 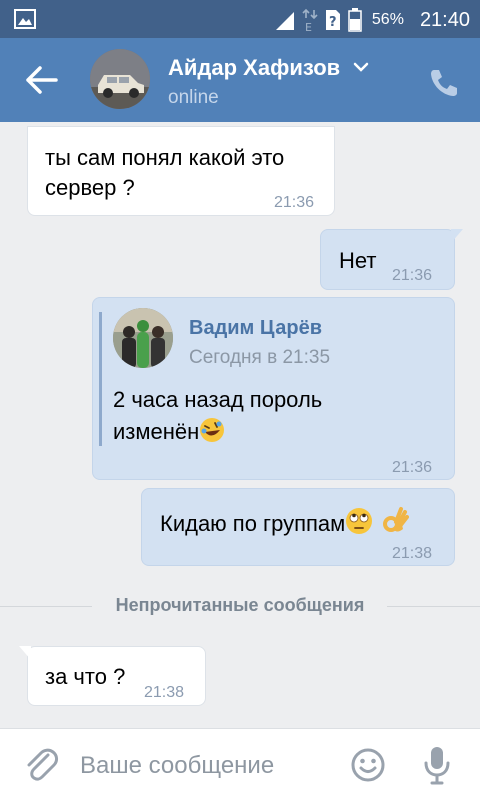 I want to click on emoji-button, so click(x=368, y=765).